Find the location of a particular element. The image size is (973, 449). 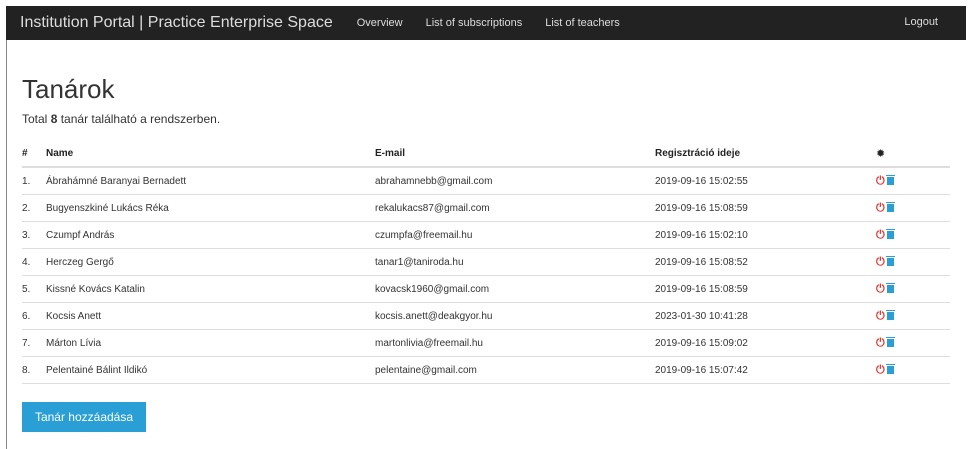

row-number: 3. is located at coordinates (34, 235).